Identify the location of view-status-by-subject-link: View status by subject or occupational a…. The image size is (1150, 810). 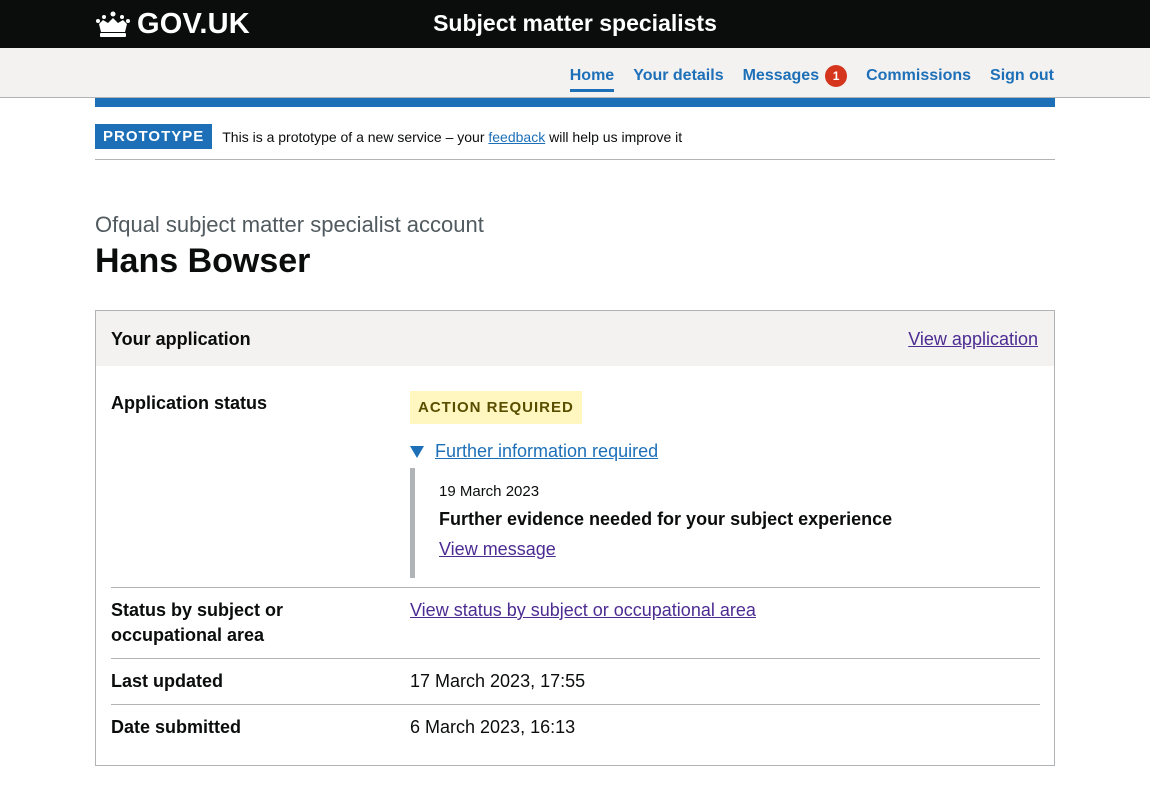
(583, 610).